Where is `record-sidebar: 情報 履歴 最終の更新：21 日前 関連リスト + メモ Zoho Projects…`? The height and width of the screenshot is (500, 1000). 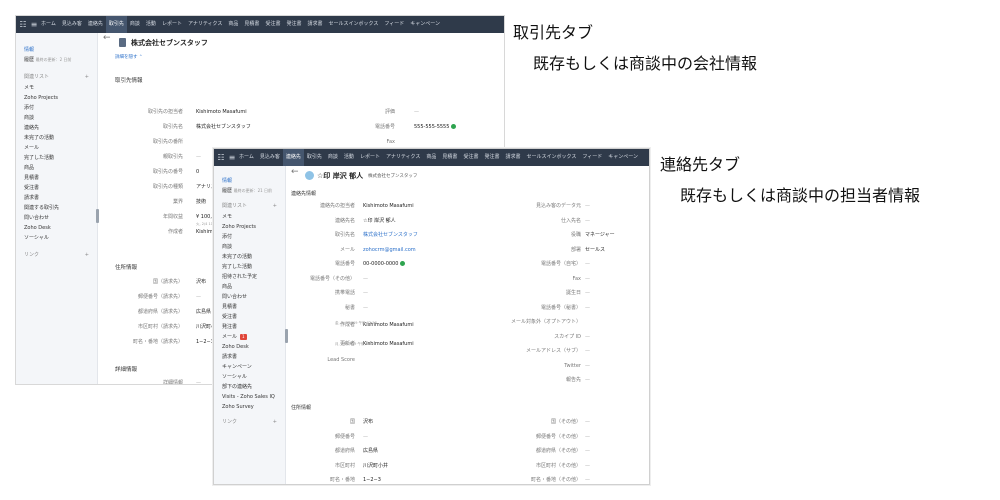 record-sidebar: 情報 履歴 最終の更新：21 日前 関連リスト + メモ Zoho Projects… is located at coordinates (250, 325).